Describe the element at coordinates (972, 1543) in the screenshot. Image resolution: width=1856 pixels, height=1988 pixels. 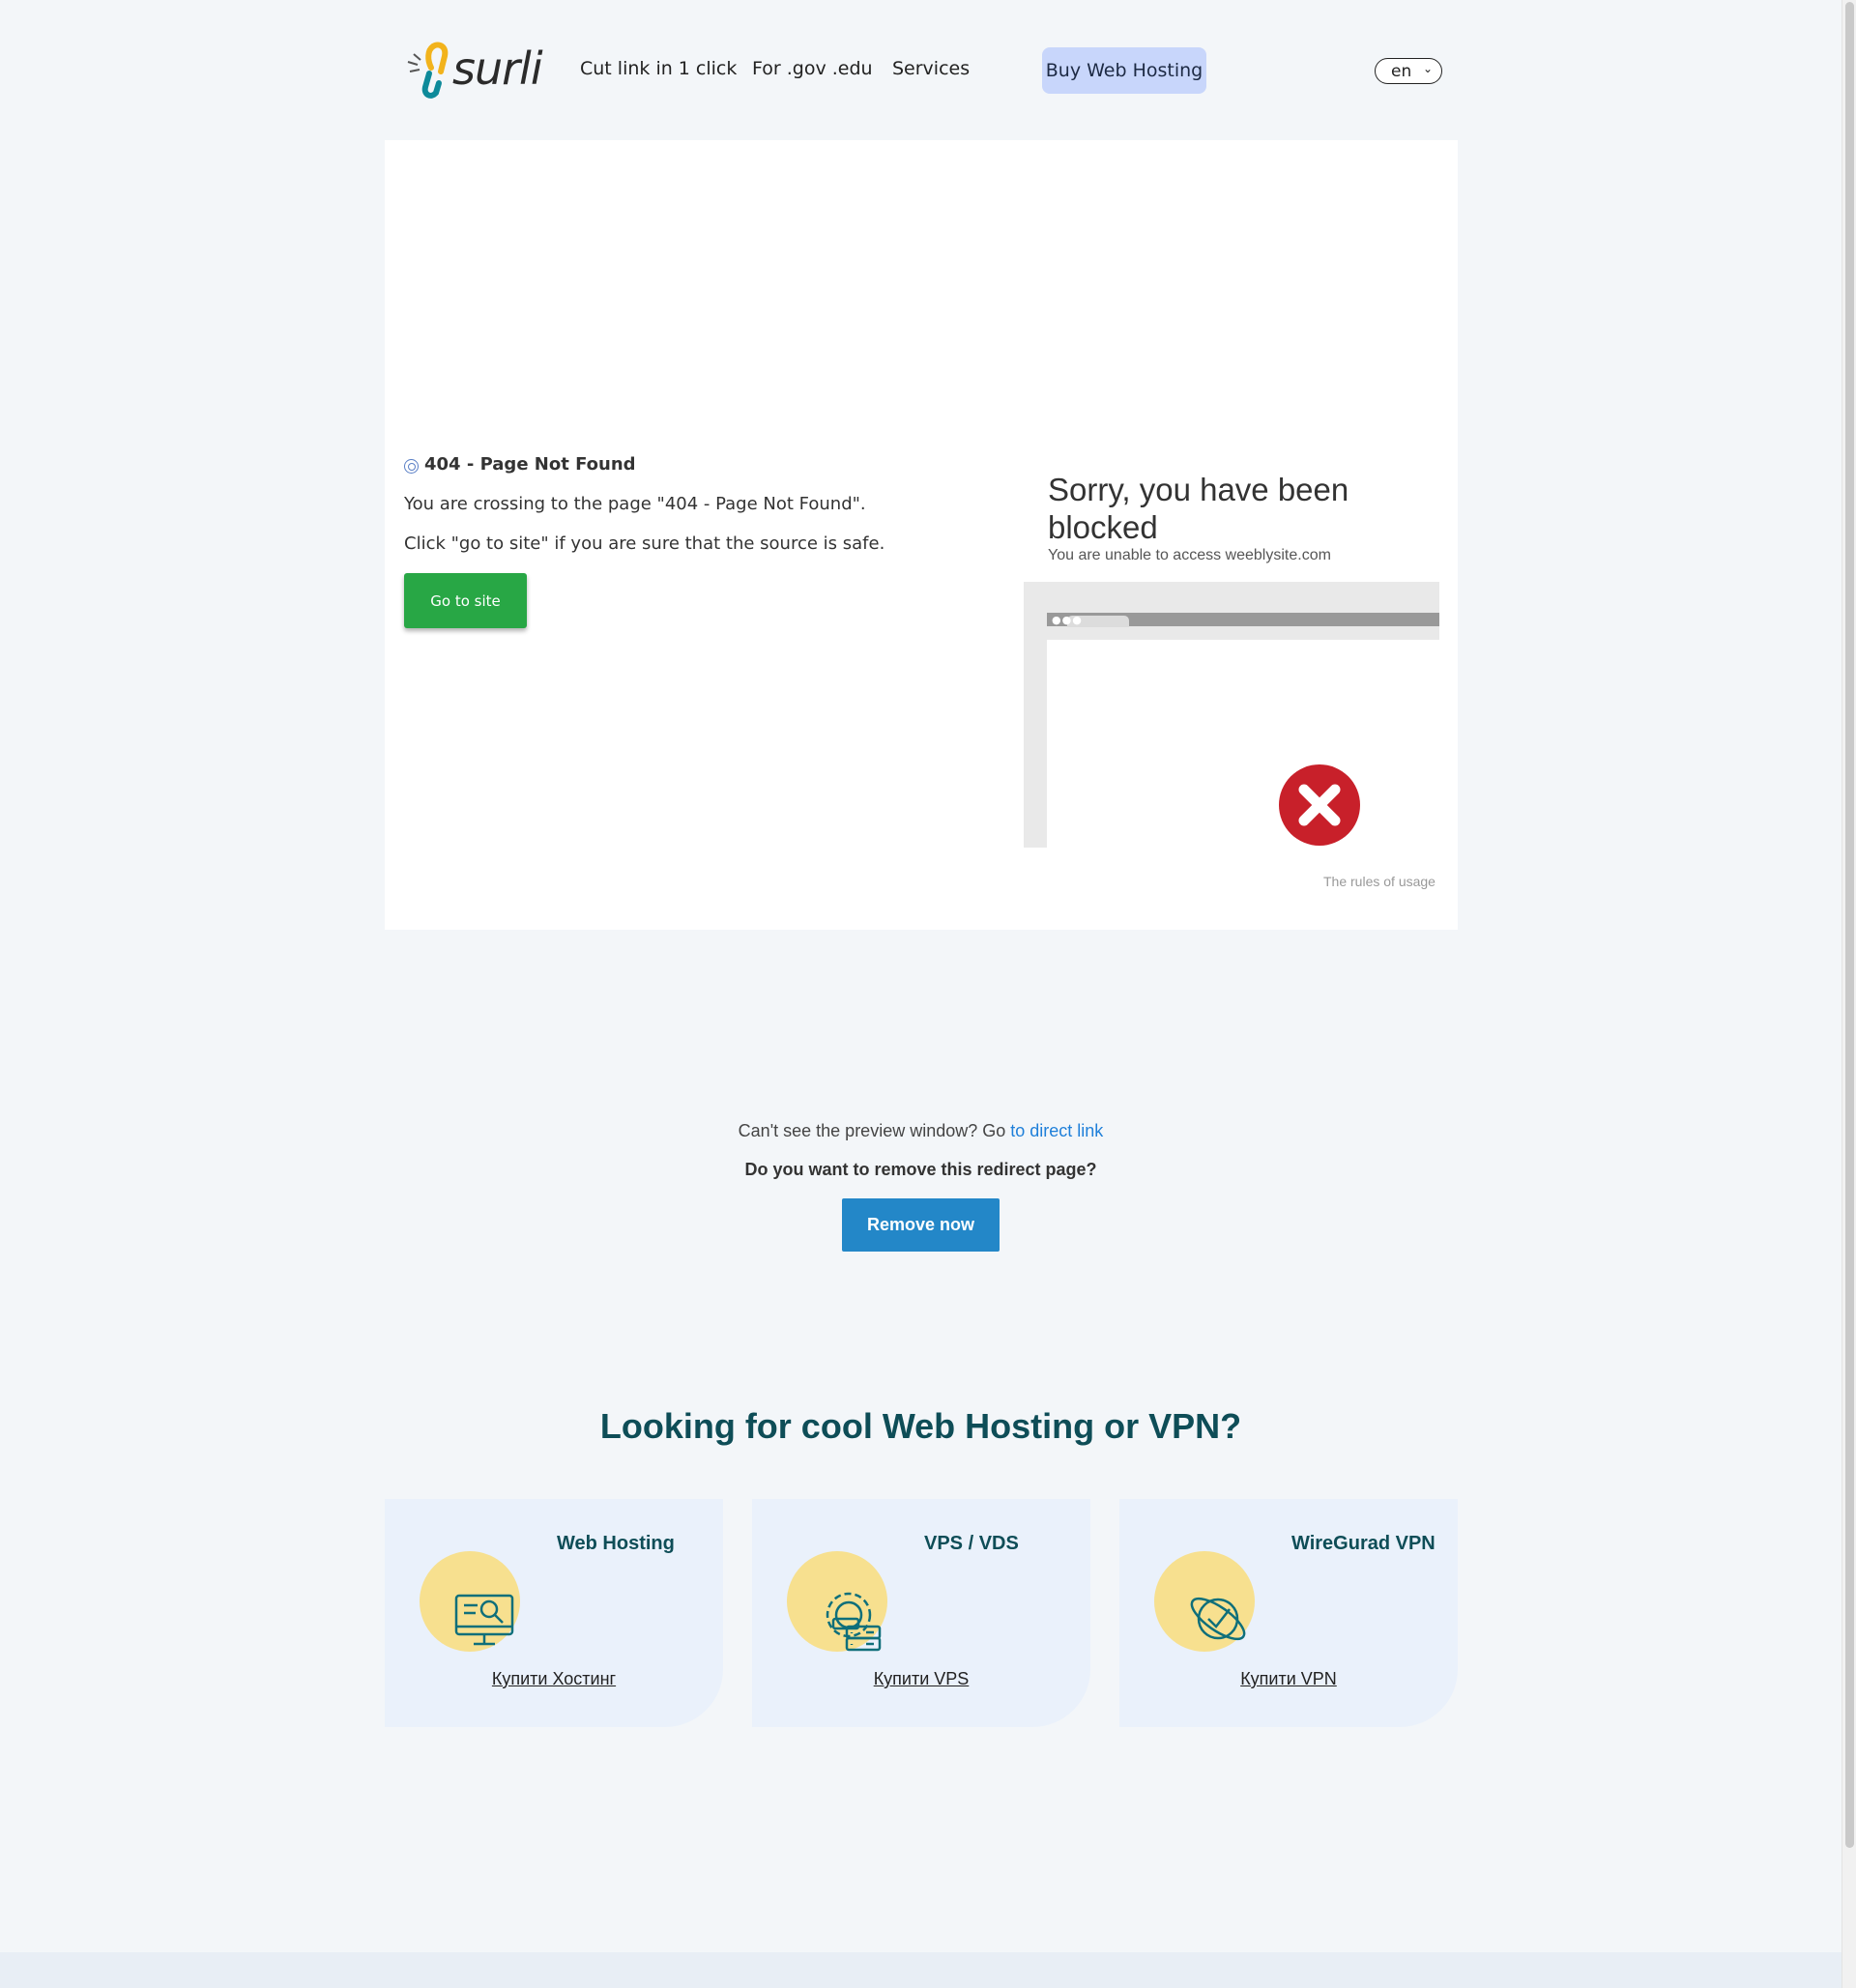
I see `card-title: VPS / VDS` at that location.